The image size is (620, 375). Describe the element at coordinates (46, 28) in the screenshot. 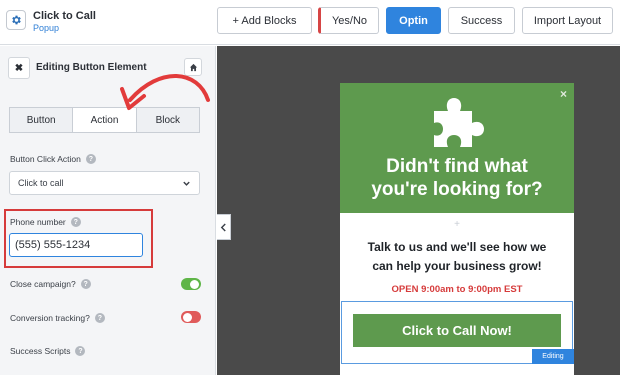

I see `campaign-type: Popup` at that location.